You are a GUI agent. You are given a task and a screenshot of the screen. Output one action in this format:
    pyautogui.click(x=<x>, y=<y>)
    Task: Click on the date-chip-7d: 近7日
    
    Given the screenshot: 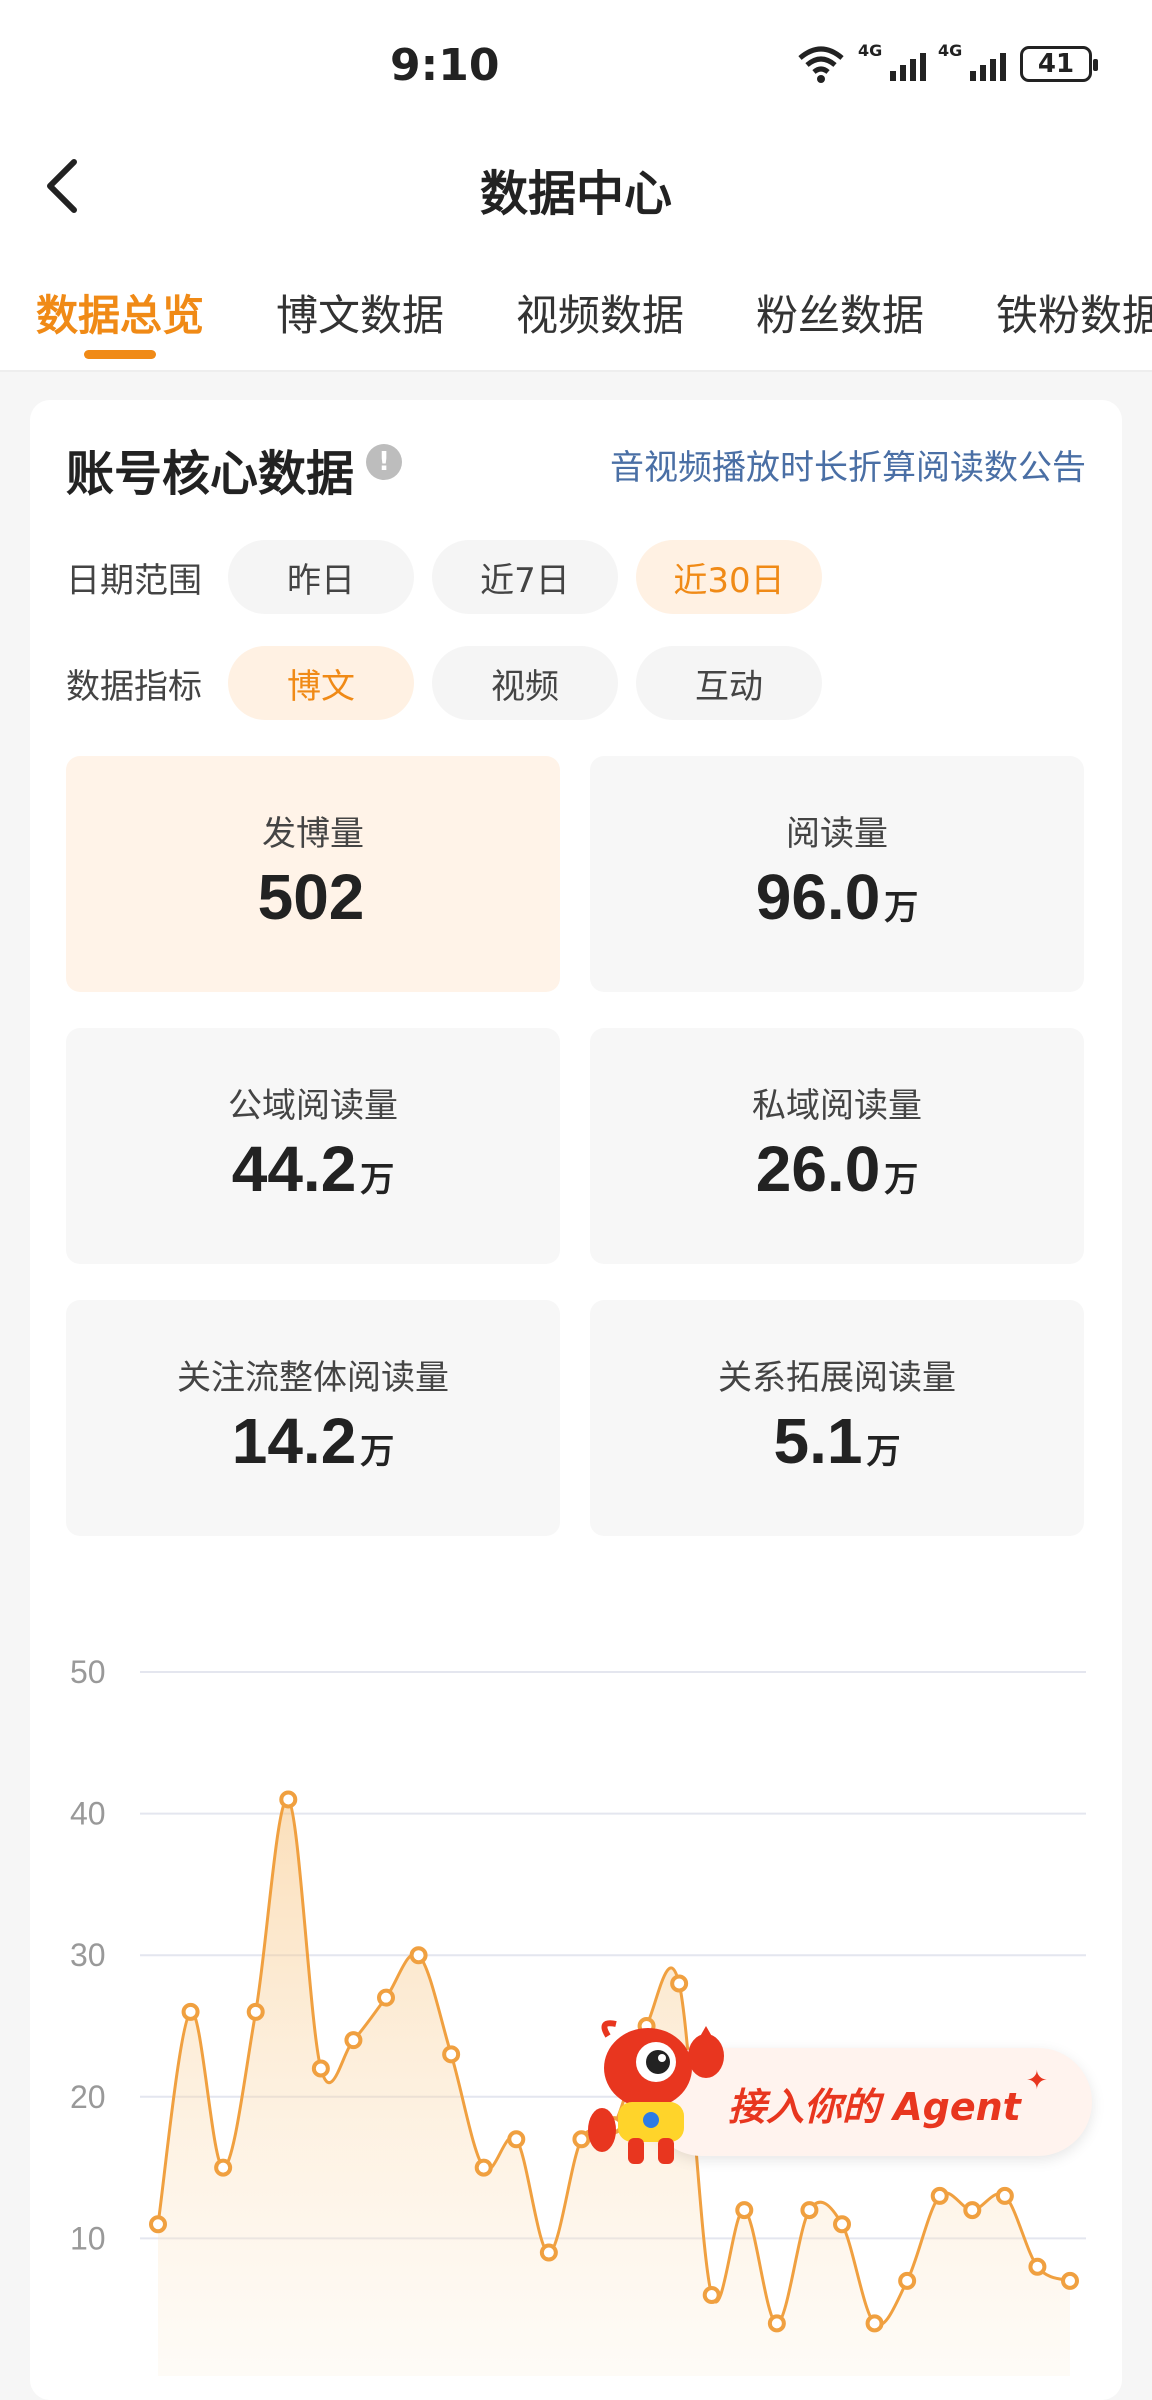 What is the action you would take?
    pyautogui.click(x=525, y=577)
    